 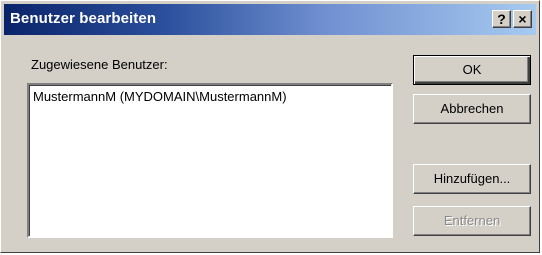 I want to click on cancel-button: Abbrechen, so click(x=472, y=109).